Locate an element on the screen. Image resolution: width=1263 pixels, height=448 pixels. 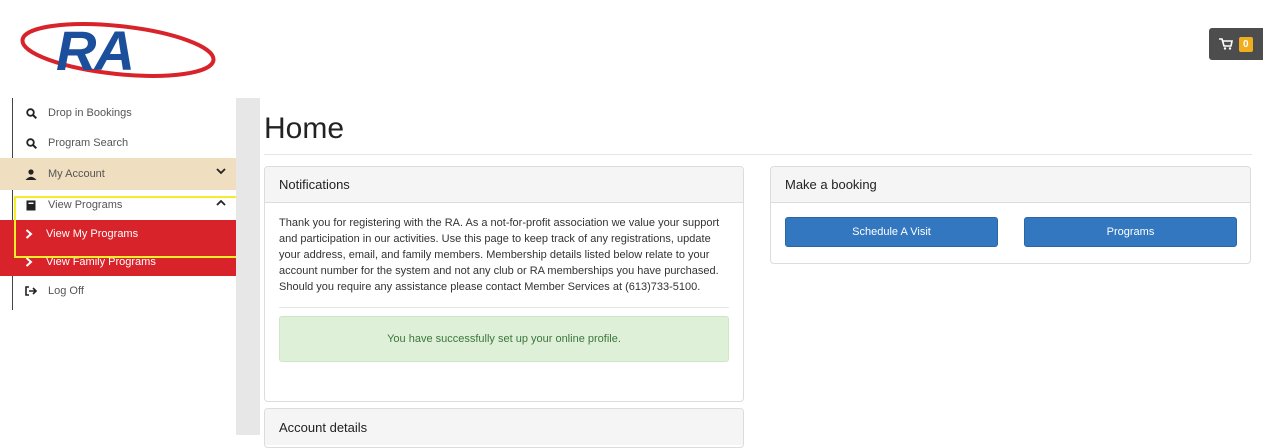
sidebar-item-view-family-programs: View Family Programs is located at coordinates (118, 262).